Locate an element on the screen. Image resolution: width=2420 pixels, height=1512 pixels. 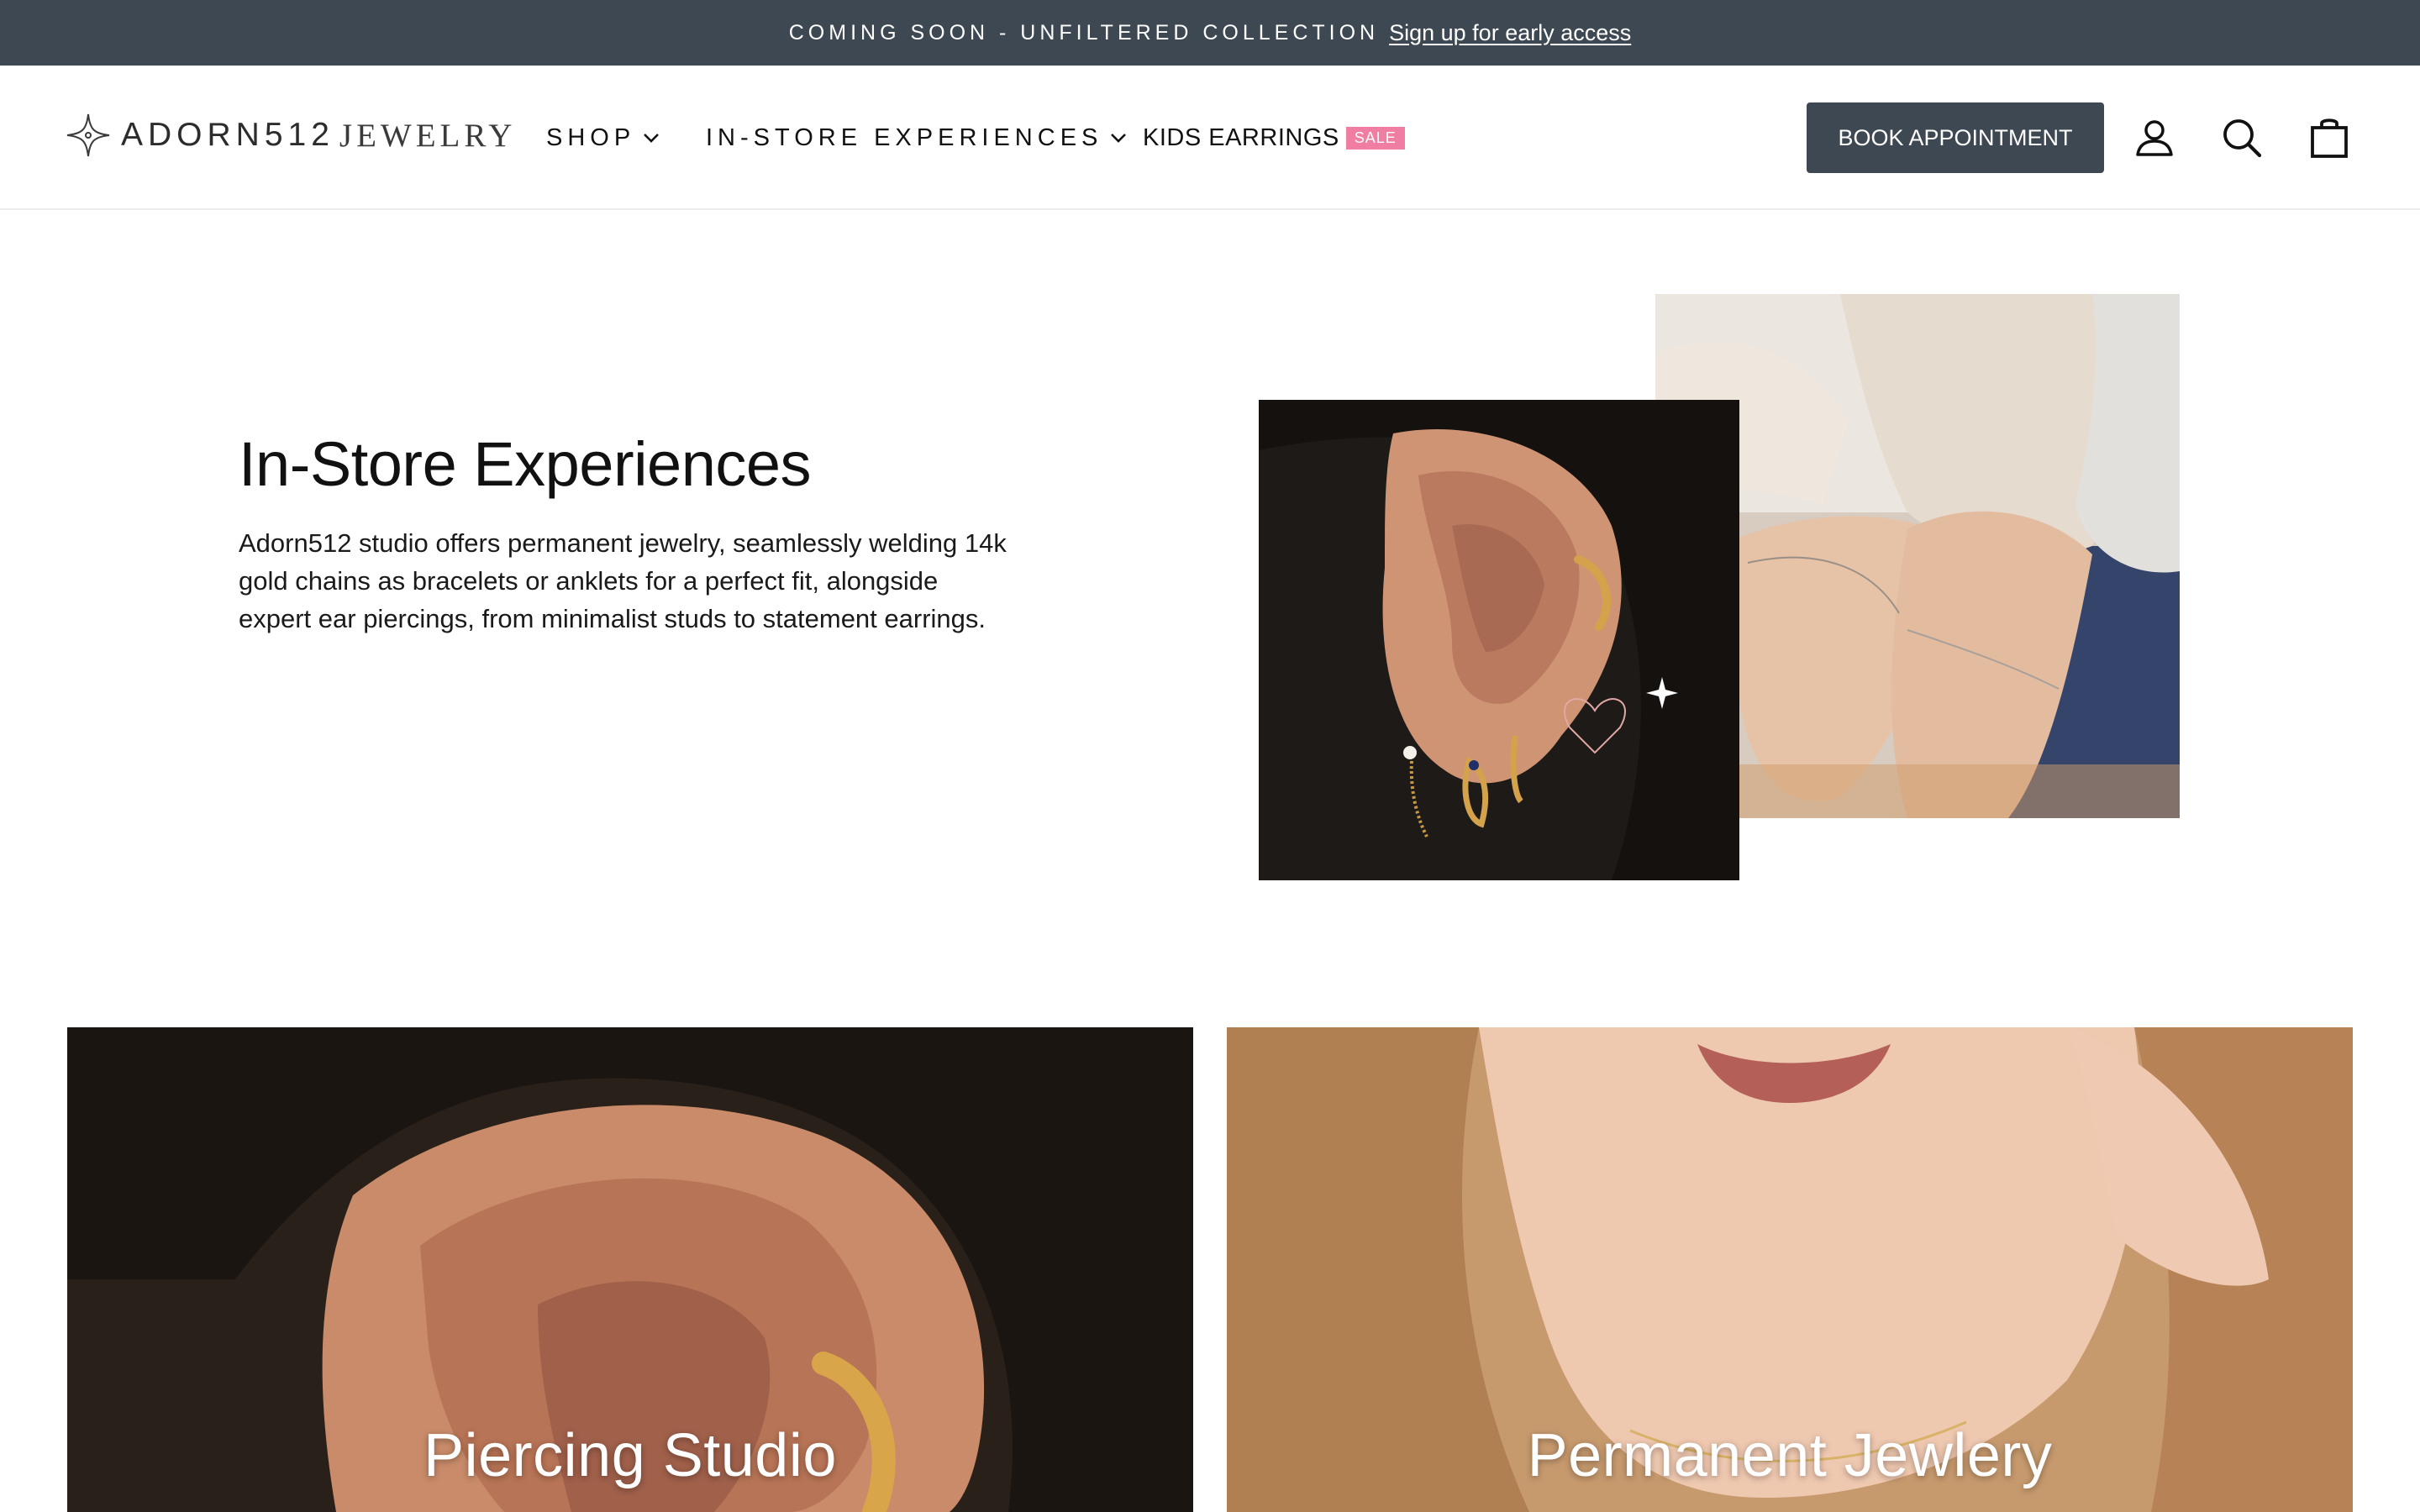
nav-in-store-label: IN-STORE EXPERIENCES is located at coordinates (904, 137).